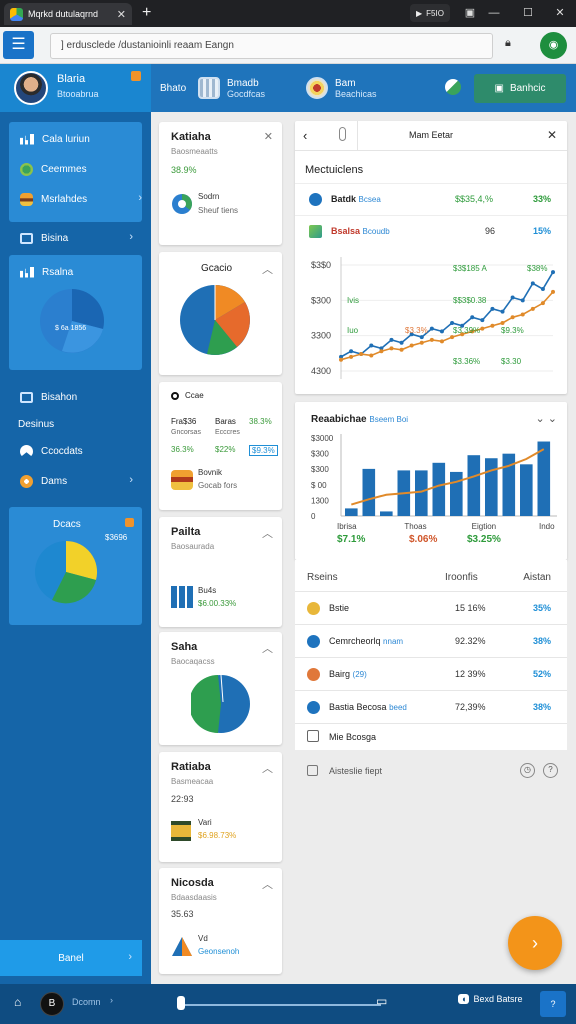 Image resolution: width=576 pixels, height=1024 pixels. I want to click on minimize-icon: —, so click(494, 13).